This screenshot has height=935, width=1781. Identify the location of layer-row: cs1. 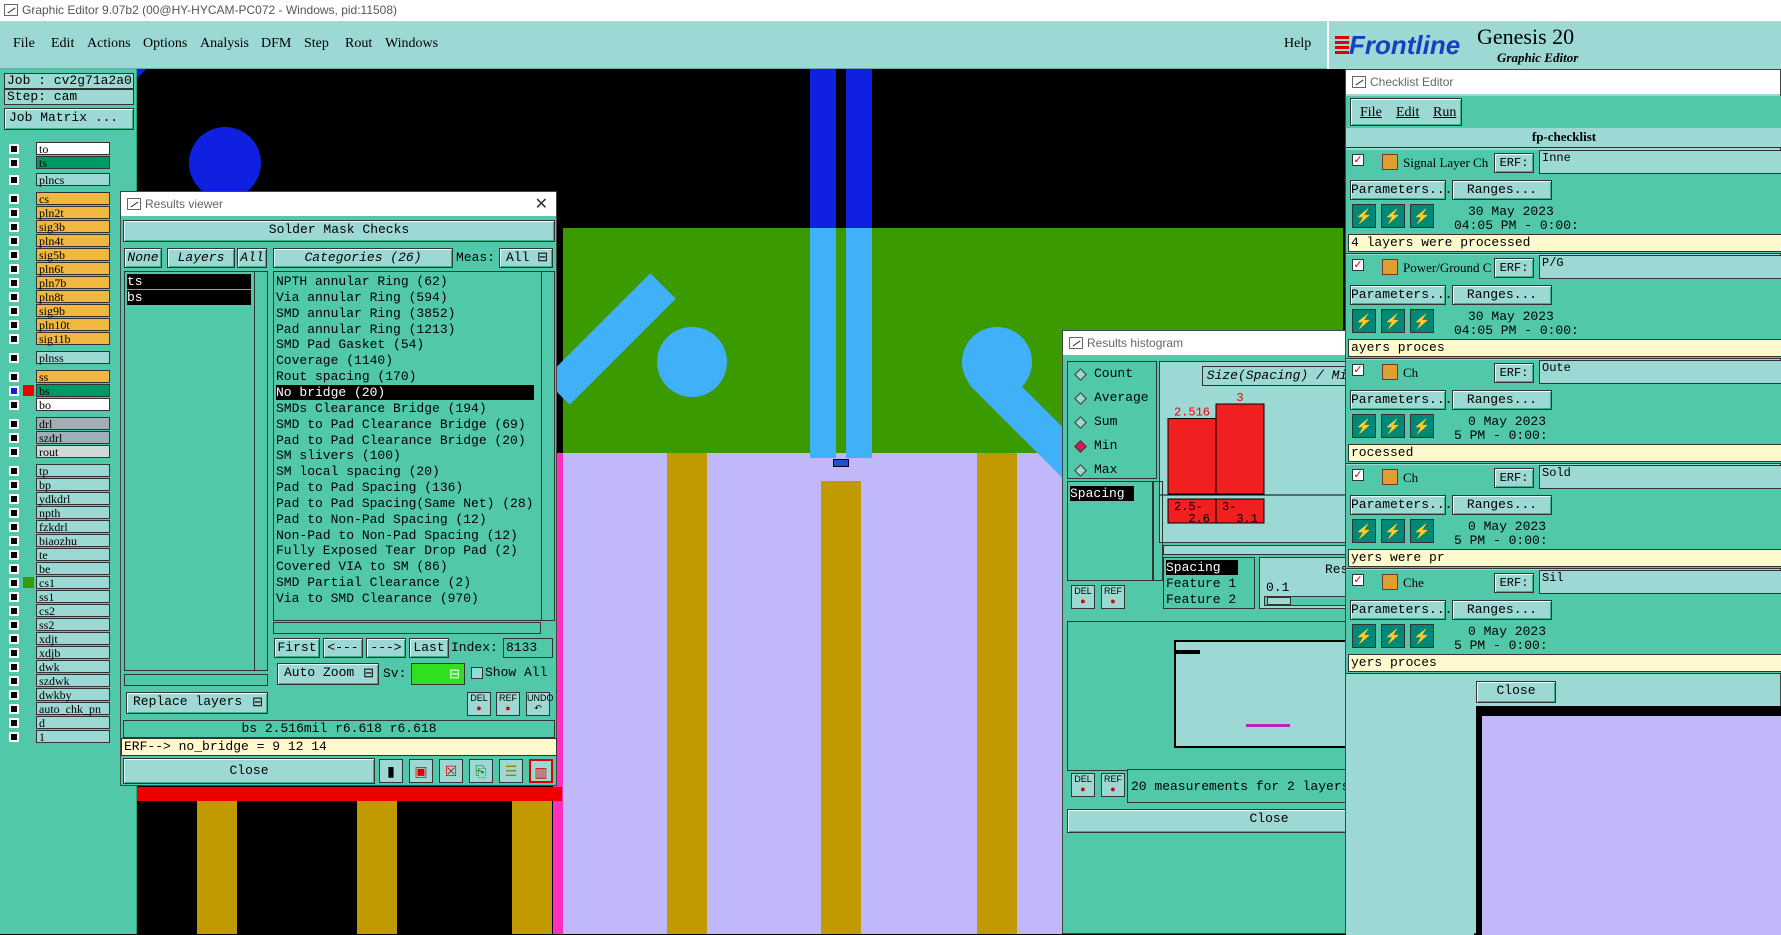
(57, 582).